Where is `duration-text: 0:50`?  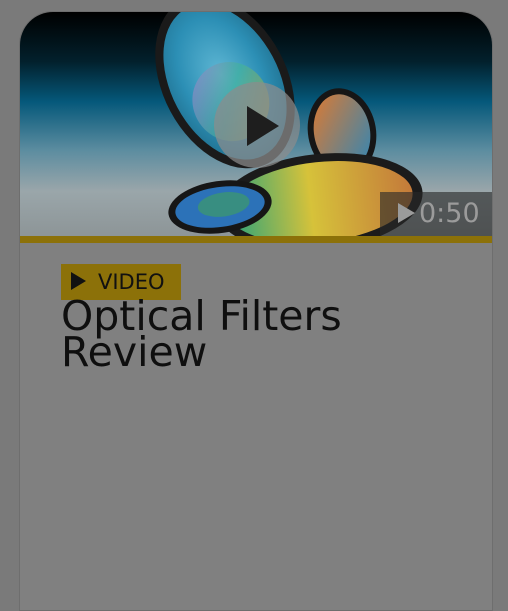 duration-text: 0:50 is located at coordinates (449, 213).